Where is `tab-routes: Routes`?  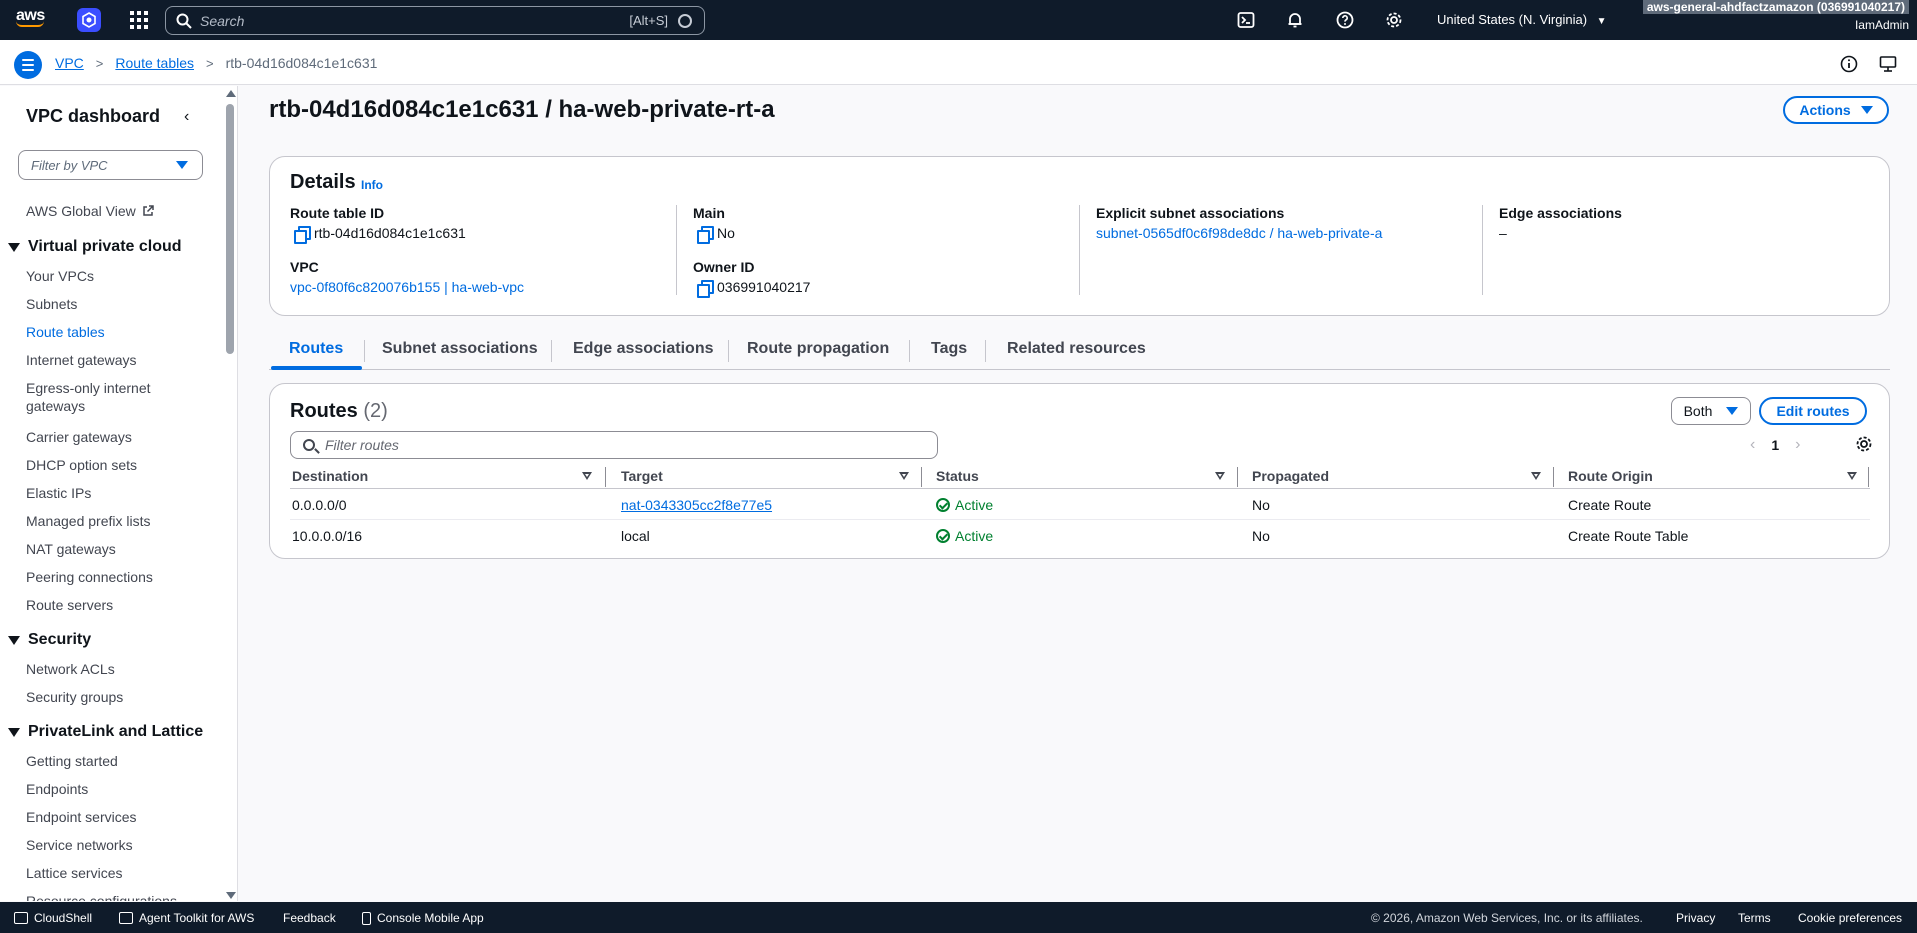
tab-routes: Routes is located at coordinates (316, 349).